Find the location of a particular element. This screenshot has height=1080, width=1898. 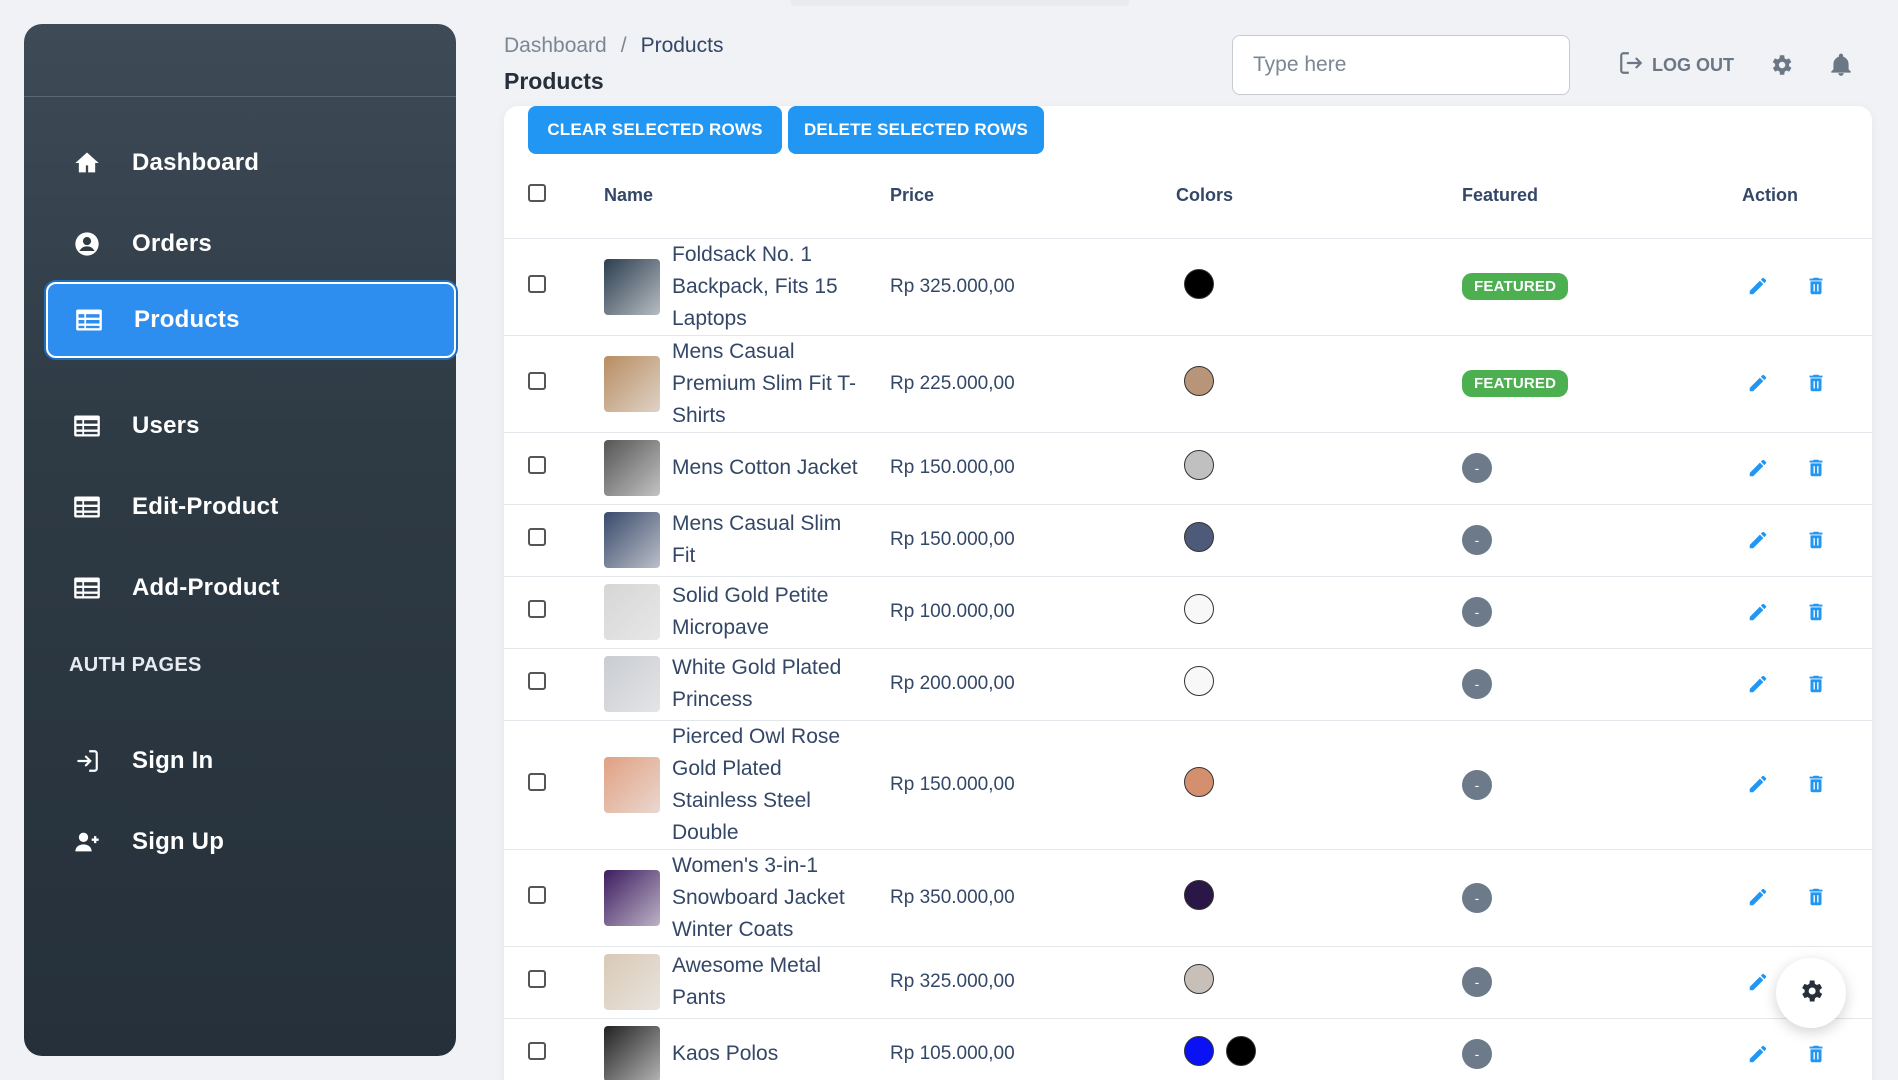

select-all-checkbox is located at coordinates (537, 193).